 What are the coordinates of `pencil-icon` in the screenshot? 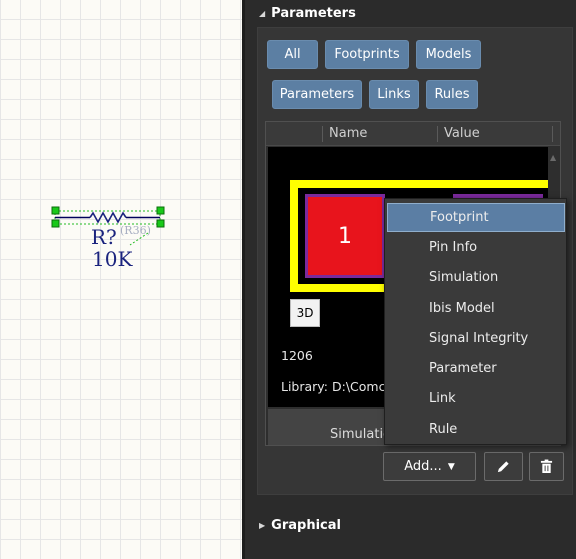 It's located at (503, 467).